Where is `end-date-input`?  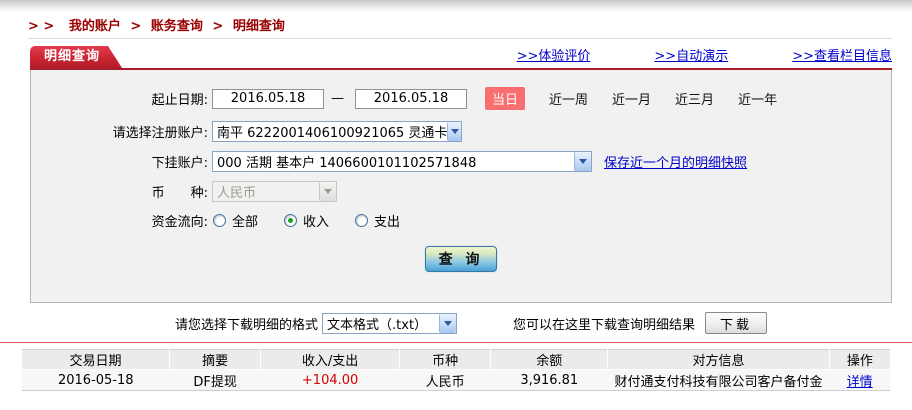 end-date-input is located at coordinates (411, 98).